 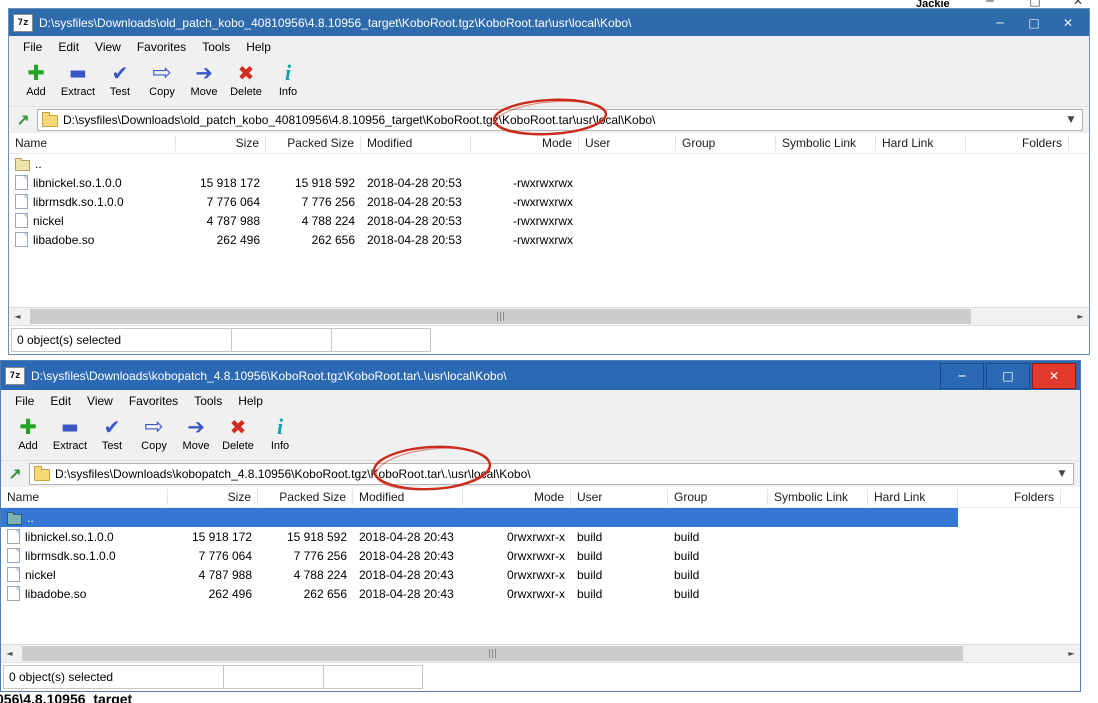 I want to click on status-bar: 0 object(s) selected, so click(x=549, y=339).